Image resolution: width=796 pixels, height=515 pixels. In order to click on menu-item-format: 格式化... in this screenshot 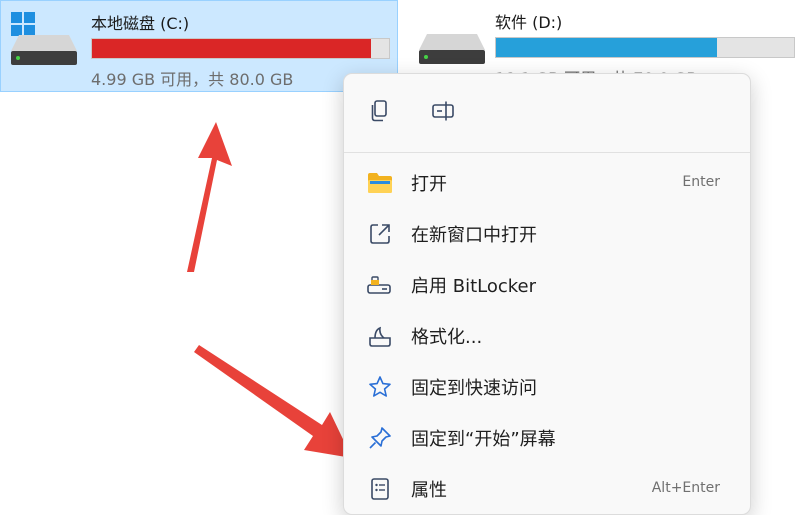, I will do `click(547, 335)`.